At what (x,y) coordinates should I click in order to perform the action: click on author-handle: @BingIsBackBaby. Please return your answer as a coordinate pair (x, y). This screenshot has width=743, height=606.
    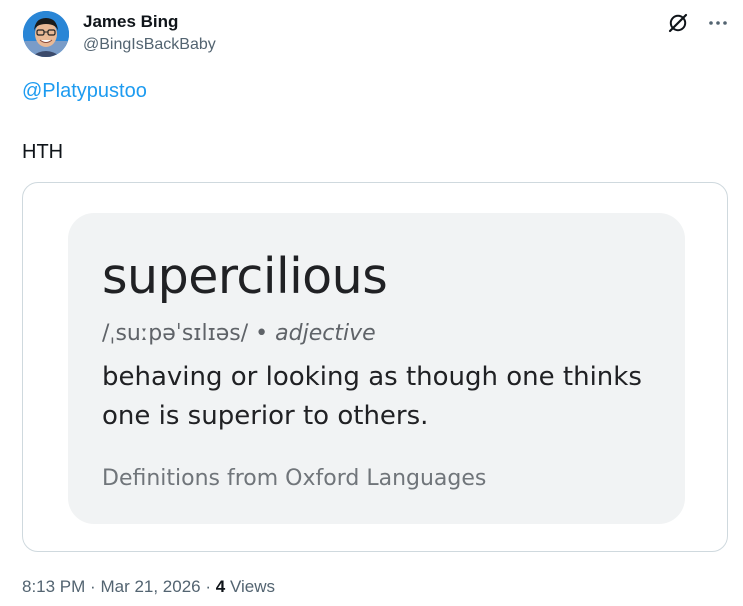
    Looking at the image, I should click on (149, 45).